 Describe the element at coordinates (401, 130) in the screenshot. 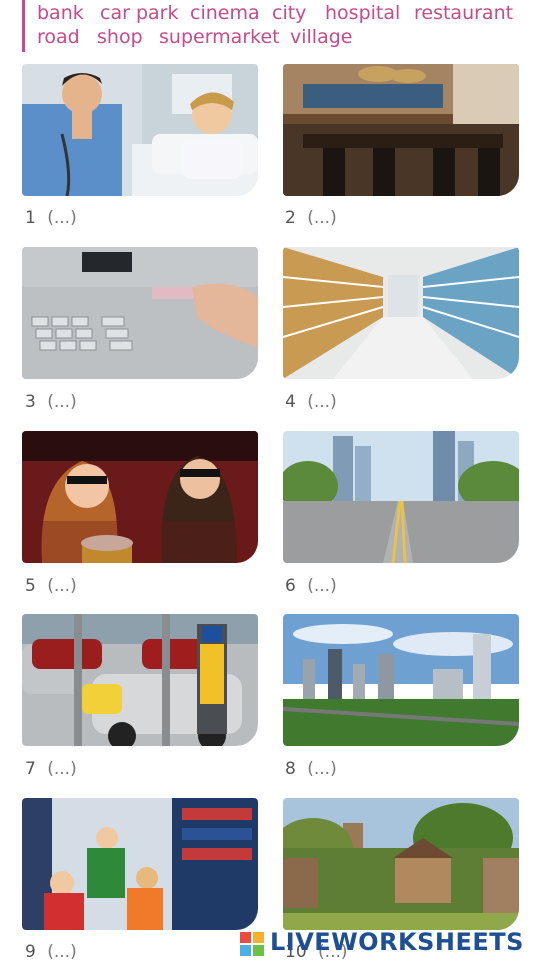

I see `photo-restaurant` at that location.